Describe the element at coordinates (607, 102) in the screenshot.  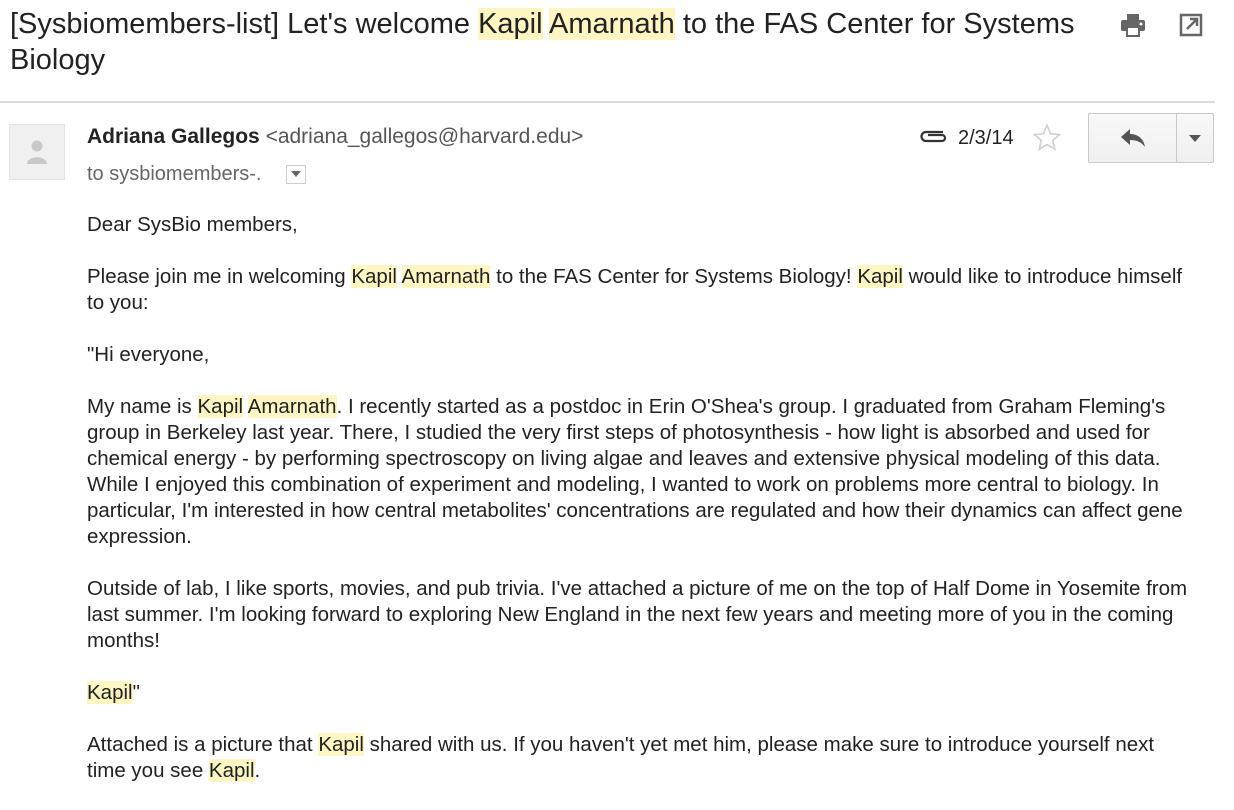
I see `header-divider` at that location.